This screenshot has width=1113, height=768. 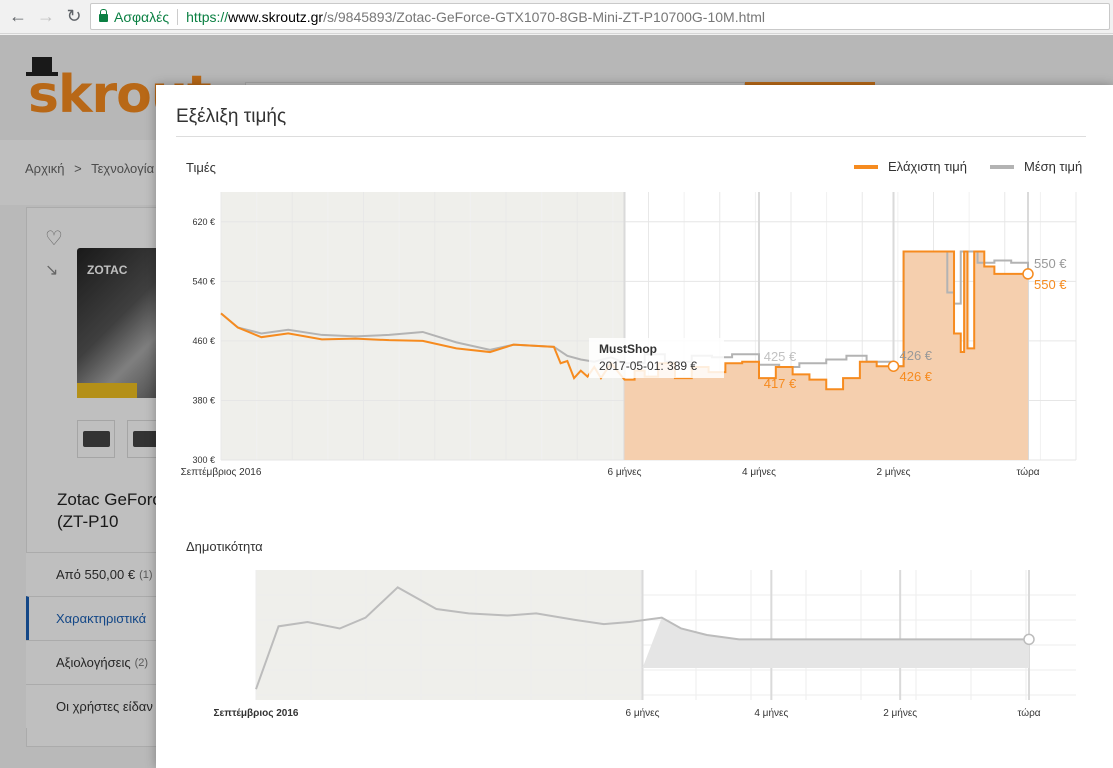 What do you see at coordinates (224, 546) in the screenshot?
I see `popularity-section-label: Δημοτικότητα` at bounding box center [224, 546].